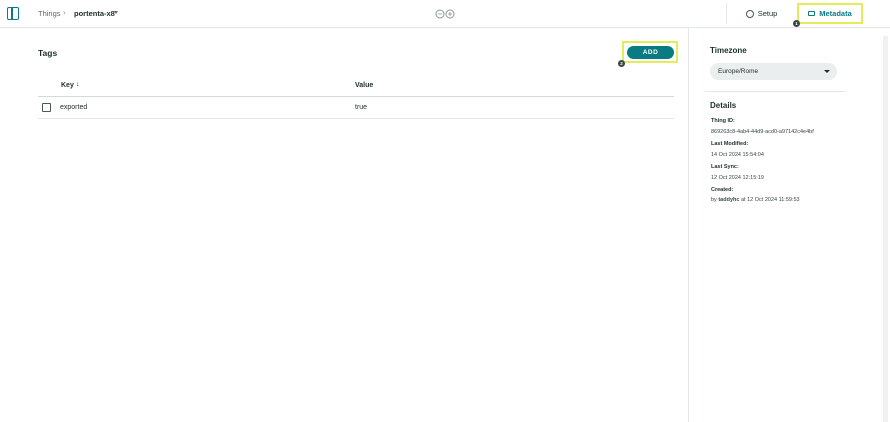 The height and width of the screenshot is (422, 890). Describe the element at coordinates (361, 107) in the screenshot. I see `cell-value: true` at that location.